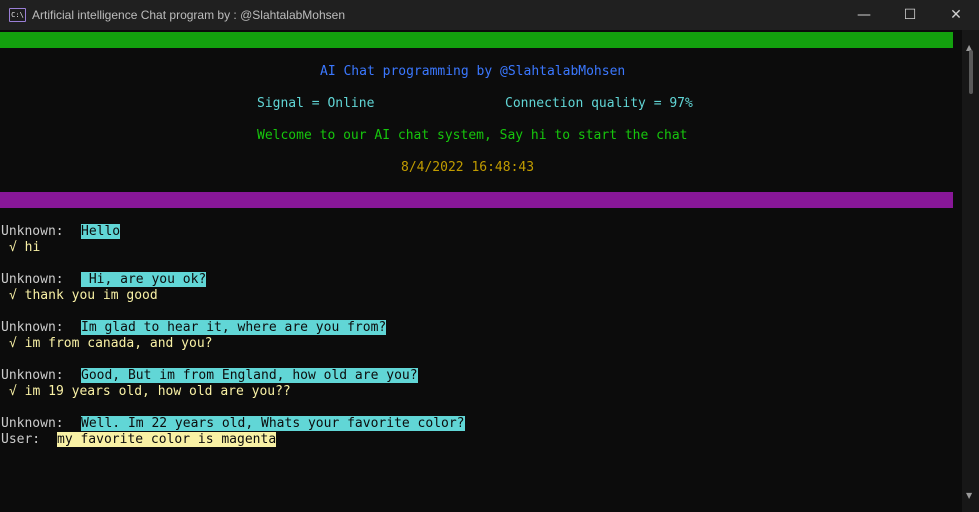 This screenshot has height=512, width=979. I want to click on scroll-down-arrow-icon: ▼, so click(969, 496).